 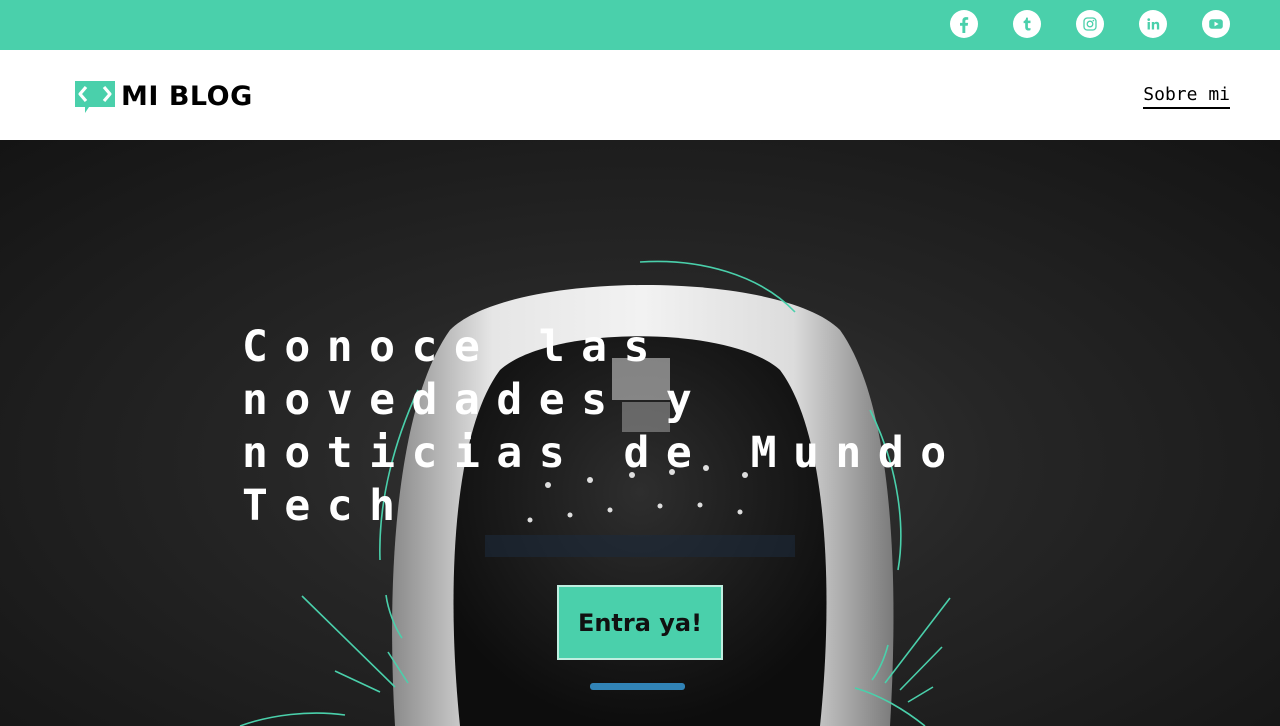 I want to click on youtube-icon, so click(x=1216, y=24).